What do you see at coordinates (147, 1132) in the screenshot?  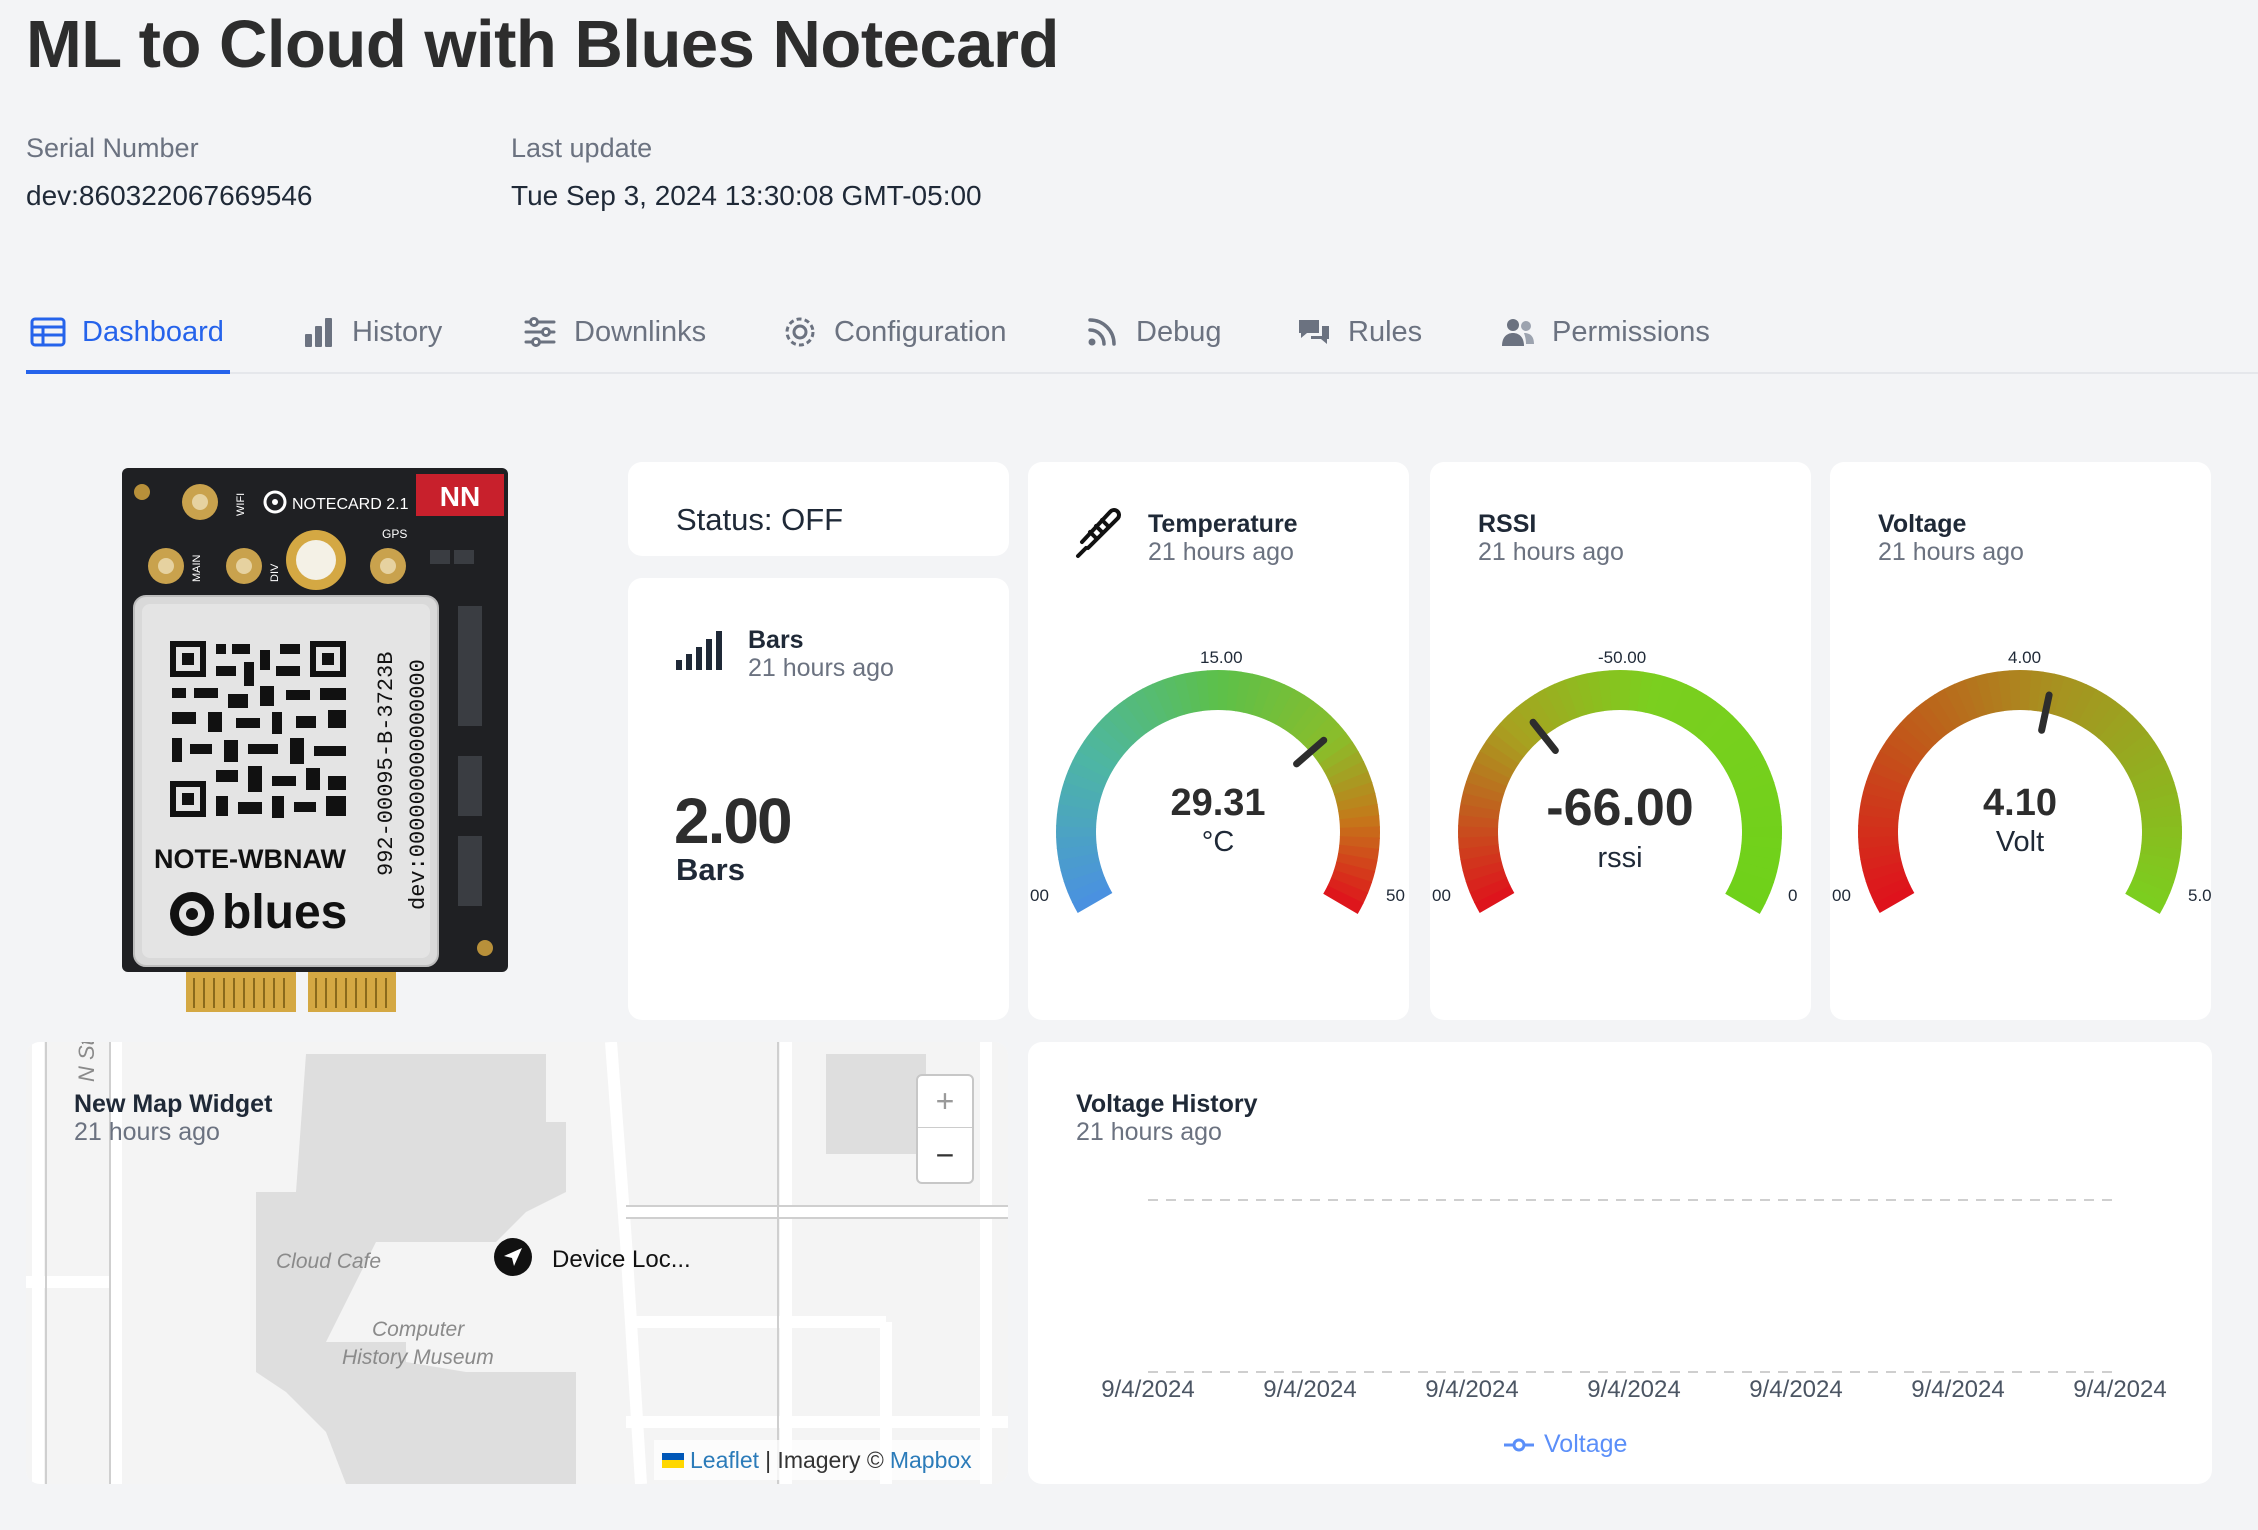 I see `map-time: 21 hours ago` at bounding box center [147, 1132].